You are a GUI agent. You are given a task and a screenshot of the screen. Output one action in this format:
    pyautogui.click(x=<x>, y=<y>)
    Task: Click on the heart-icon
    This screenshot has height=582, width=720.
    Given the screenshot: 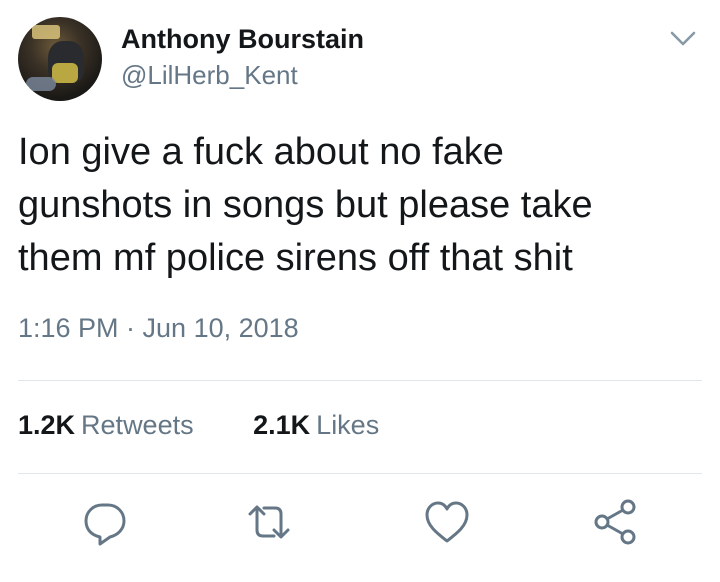 What is the action you would take?
    pyautogui.click(x=447, y=522)
    